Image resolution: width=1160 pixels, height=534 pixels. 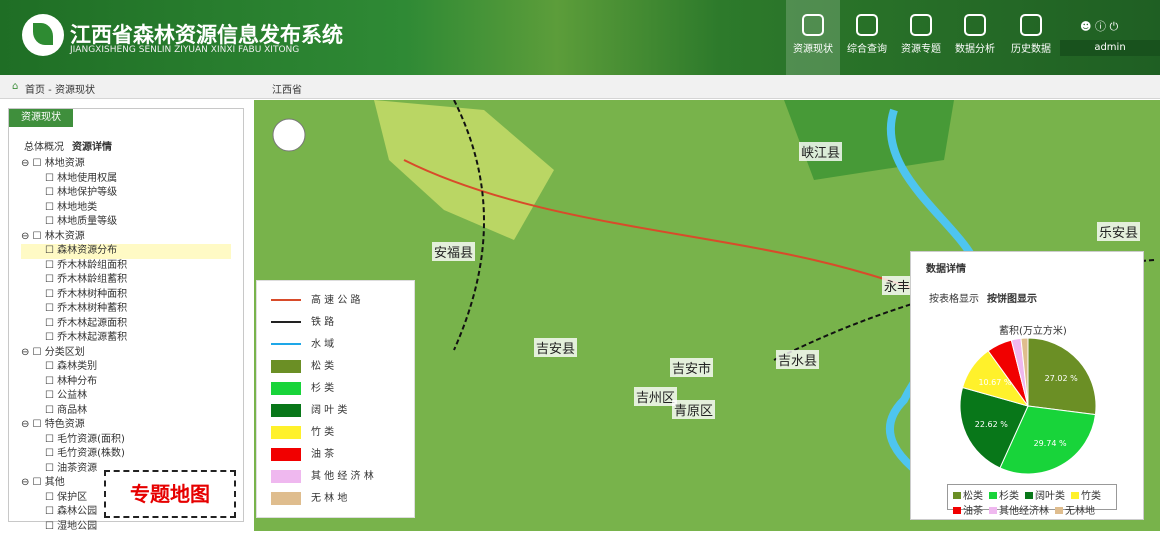 What do you see at coordinates (126, 454) in the screenshot?
I see `tree-item: ☐ 毛竹资源(株数)` at bounding box center [126, 454].